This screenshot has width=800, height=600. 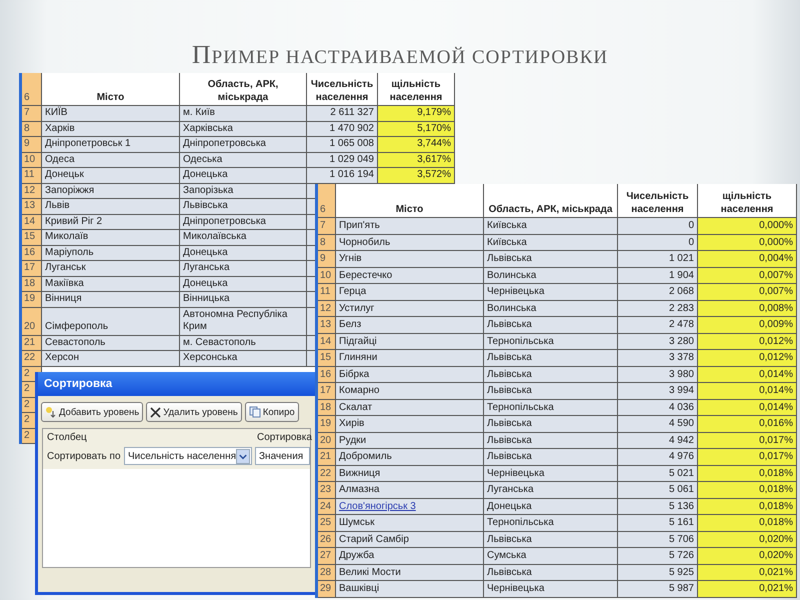 What do you see at coordinates (416, 160) in the screenshot?
I see `density-cell: 3,617%` at bounding box center [416, 160].